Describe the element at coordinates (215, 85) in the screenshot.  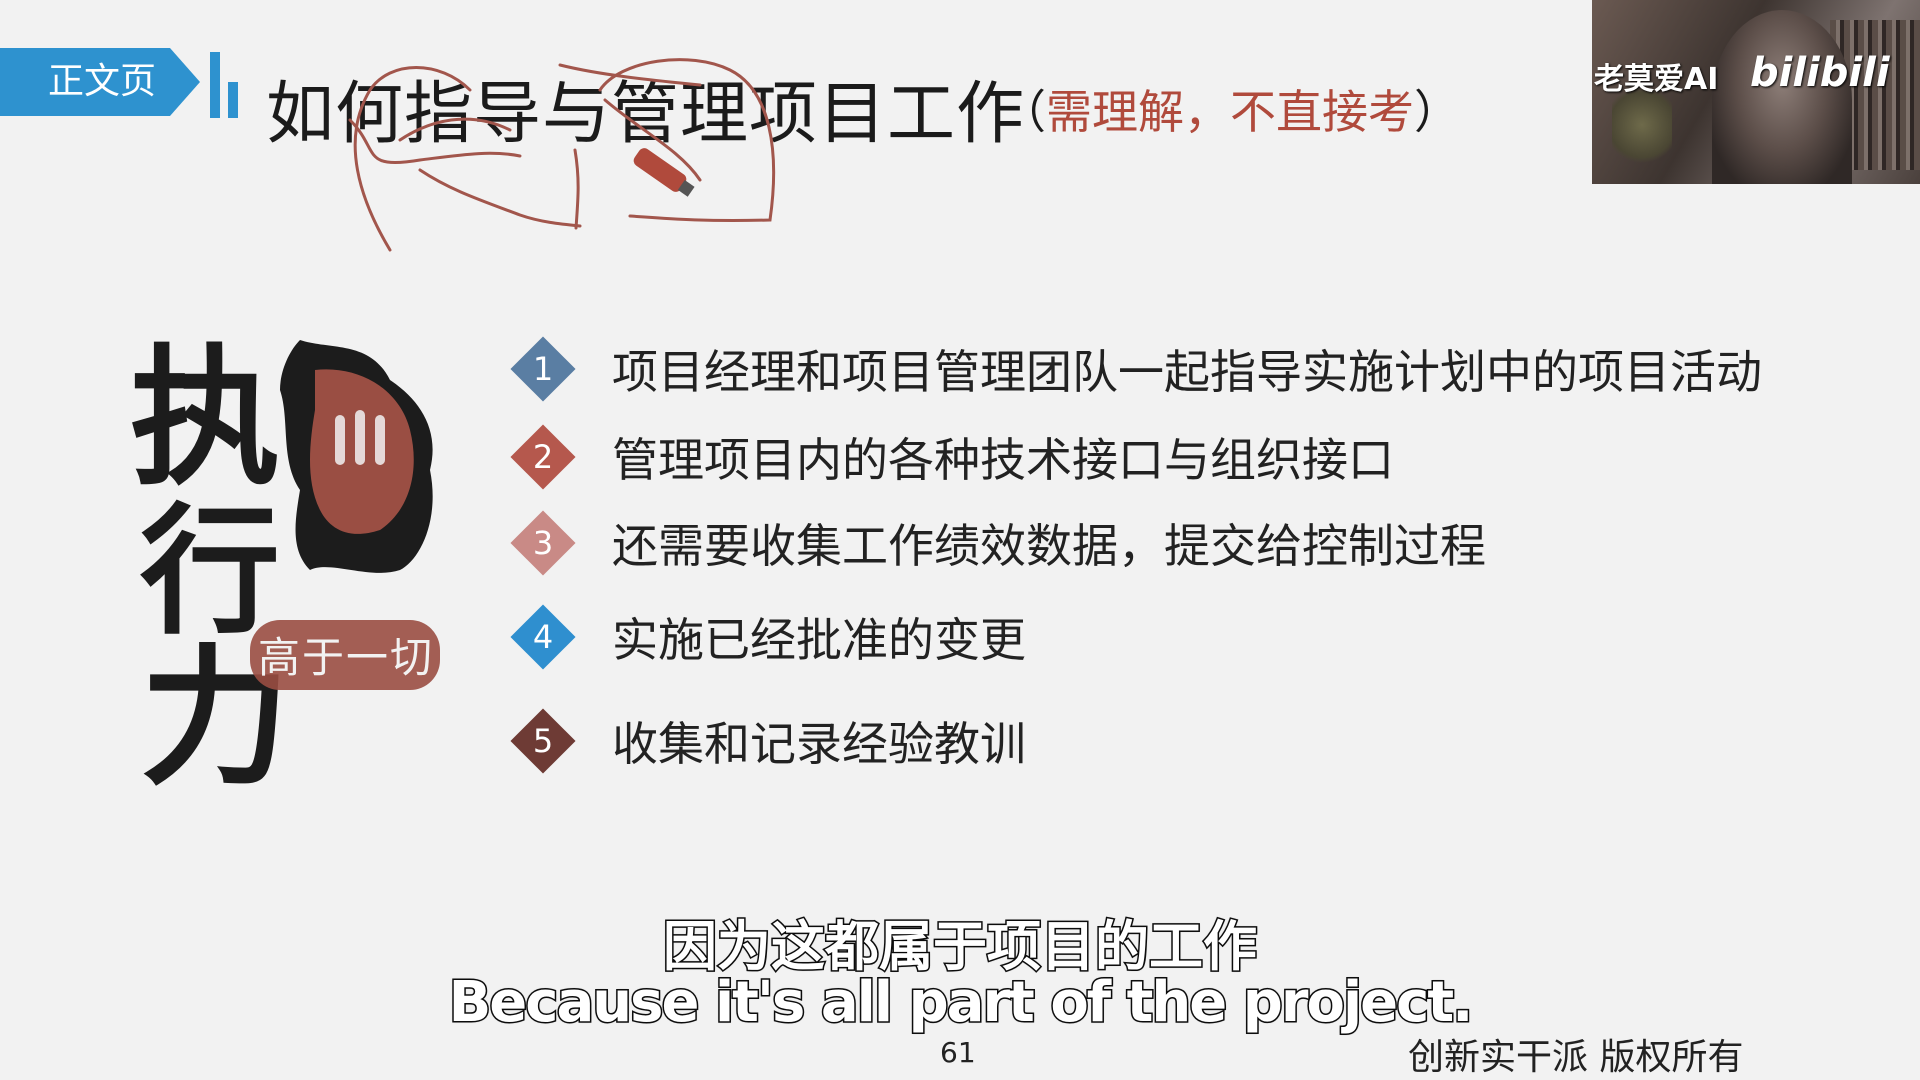
I see `title-accent-bar` at that location.